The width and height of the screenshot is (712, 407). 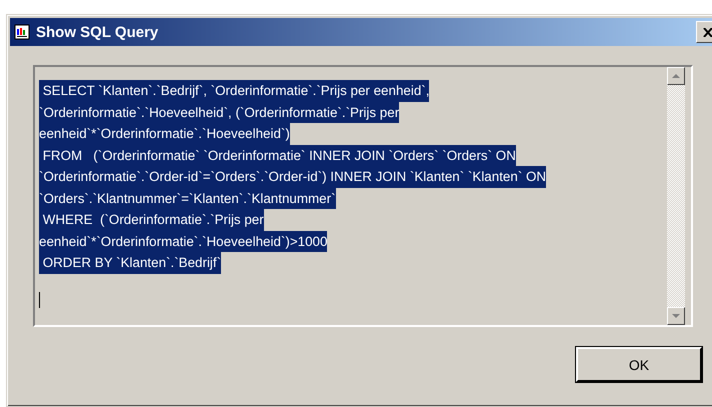 What do you see at coordinates (22, 32) in the screenshot?
I see `app-icon` at bounding box center [22, 32].